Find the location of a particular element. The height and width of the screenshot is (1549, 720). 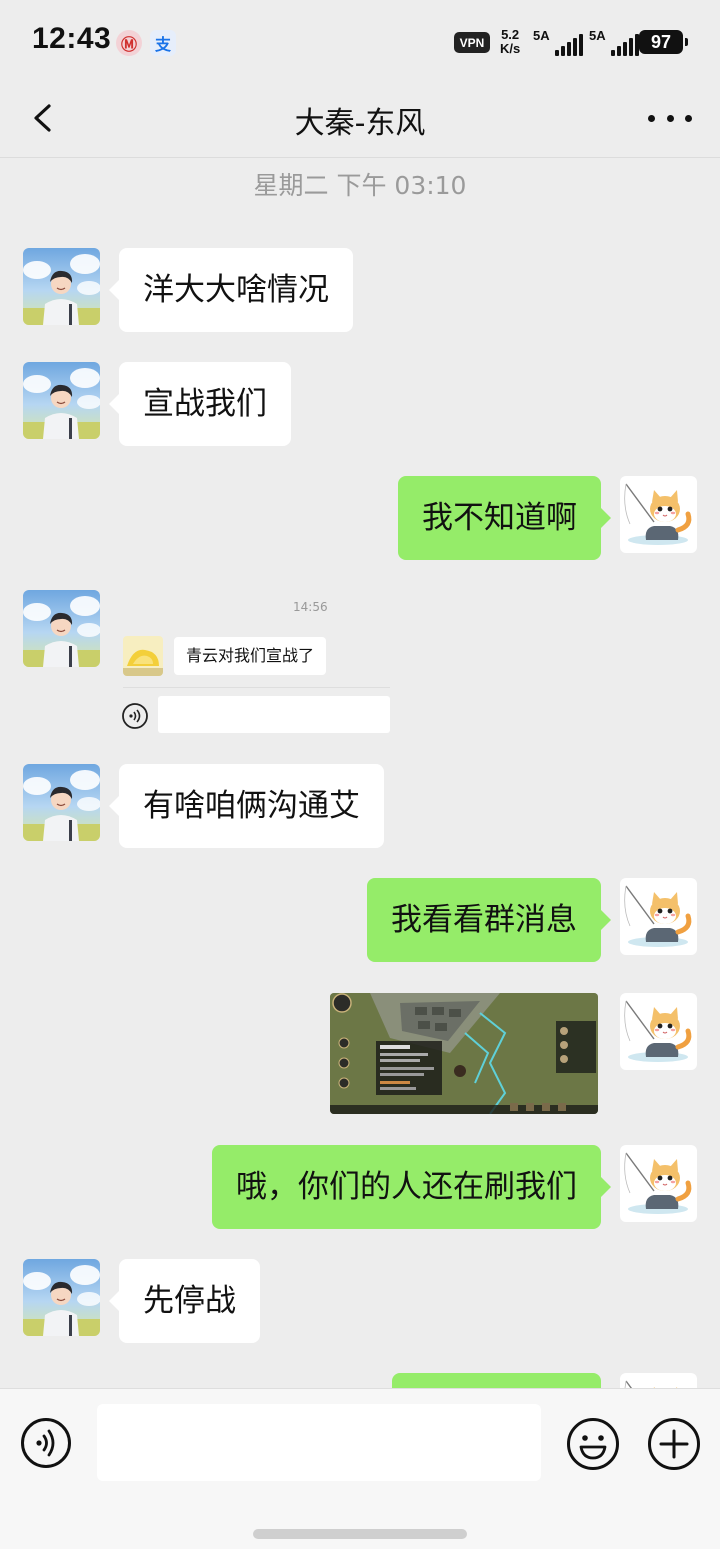

outgoing-message-bubble: 哦，你们的人还在刷我们 is located at coordinates (411, 1187).